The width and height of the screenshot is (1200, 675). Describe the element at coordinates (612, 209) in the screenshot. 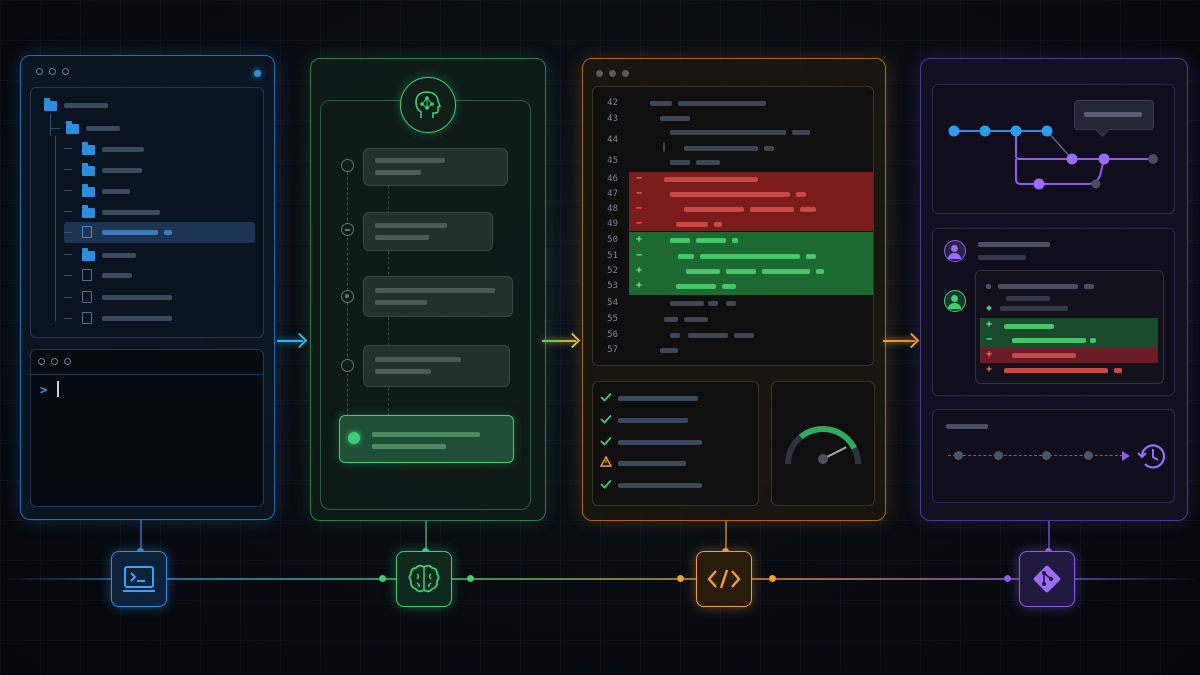

I see `line-number: 48` at that location.